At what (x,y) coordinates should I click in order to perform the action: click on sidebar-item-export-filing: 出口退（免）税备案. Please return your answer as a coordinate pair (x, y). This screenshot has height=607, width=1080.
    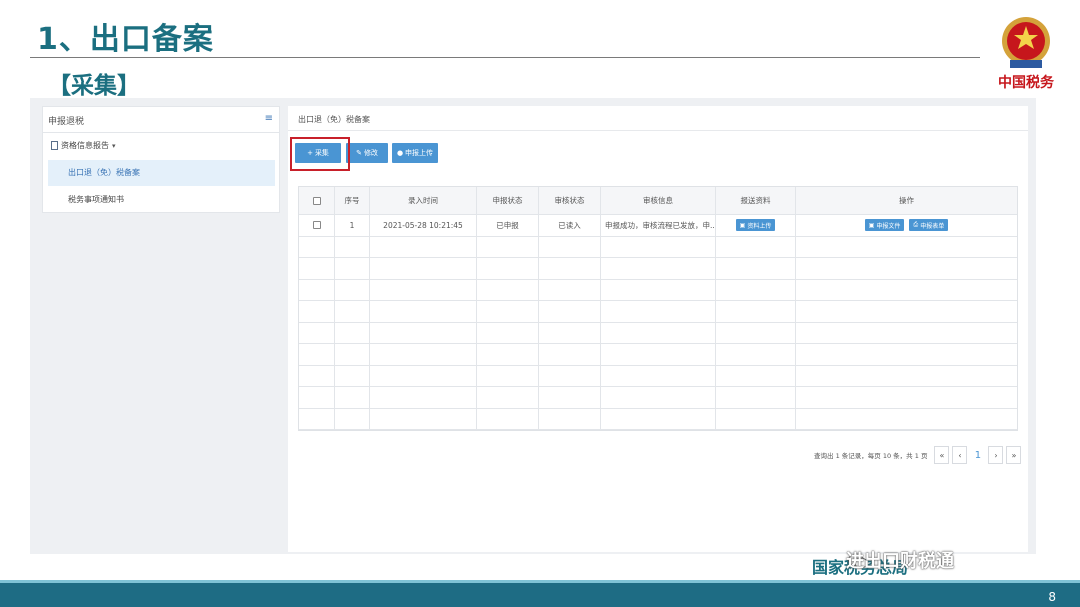
    Looking at the image, I should click on (161, 173).